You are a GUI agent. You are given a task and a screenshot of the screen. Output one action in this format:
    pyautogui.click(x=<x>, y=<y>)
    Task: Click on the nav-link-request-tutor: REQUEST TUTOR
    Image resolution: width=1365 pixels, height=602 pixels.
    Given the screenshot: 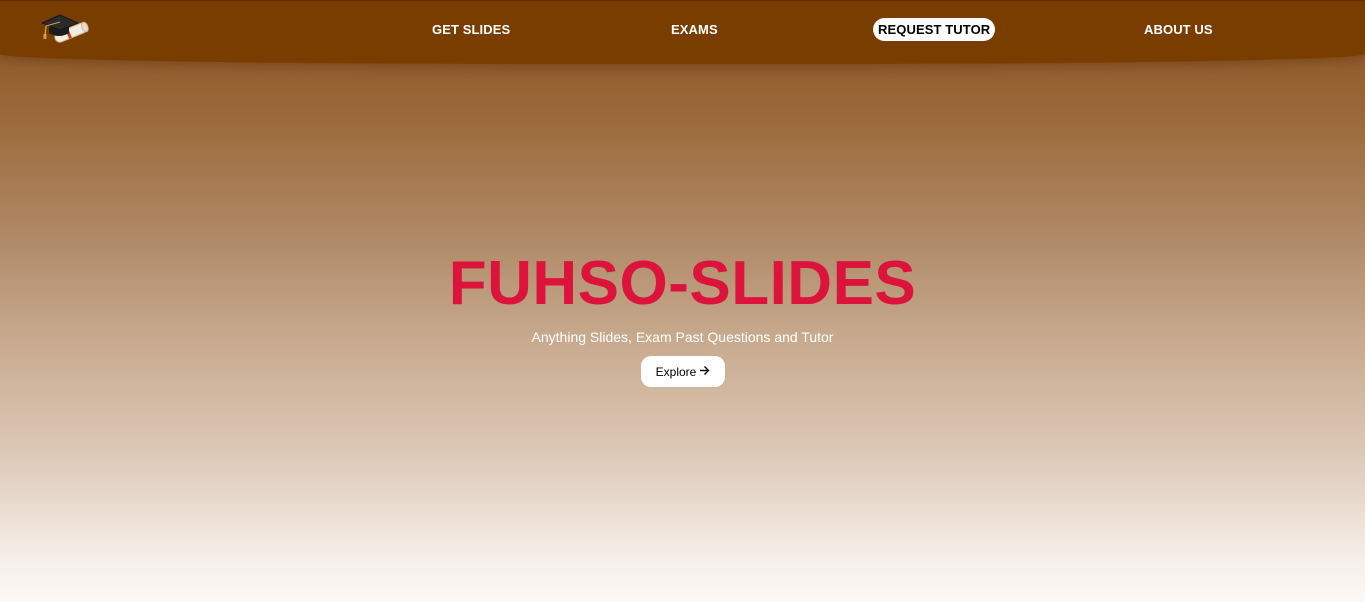 What is the action you would take?
    pyautogui.click(x=934, y=29)
    